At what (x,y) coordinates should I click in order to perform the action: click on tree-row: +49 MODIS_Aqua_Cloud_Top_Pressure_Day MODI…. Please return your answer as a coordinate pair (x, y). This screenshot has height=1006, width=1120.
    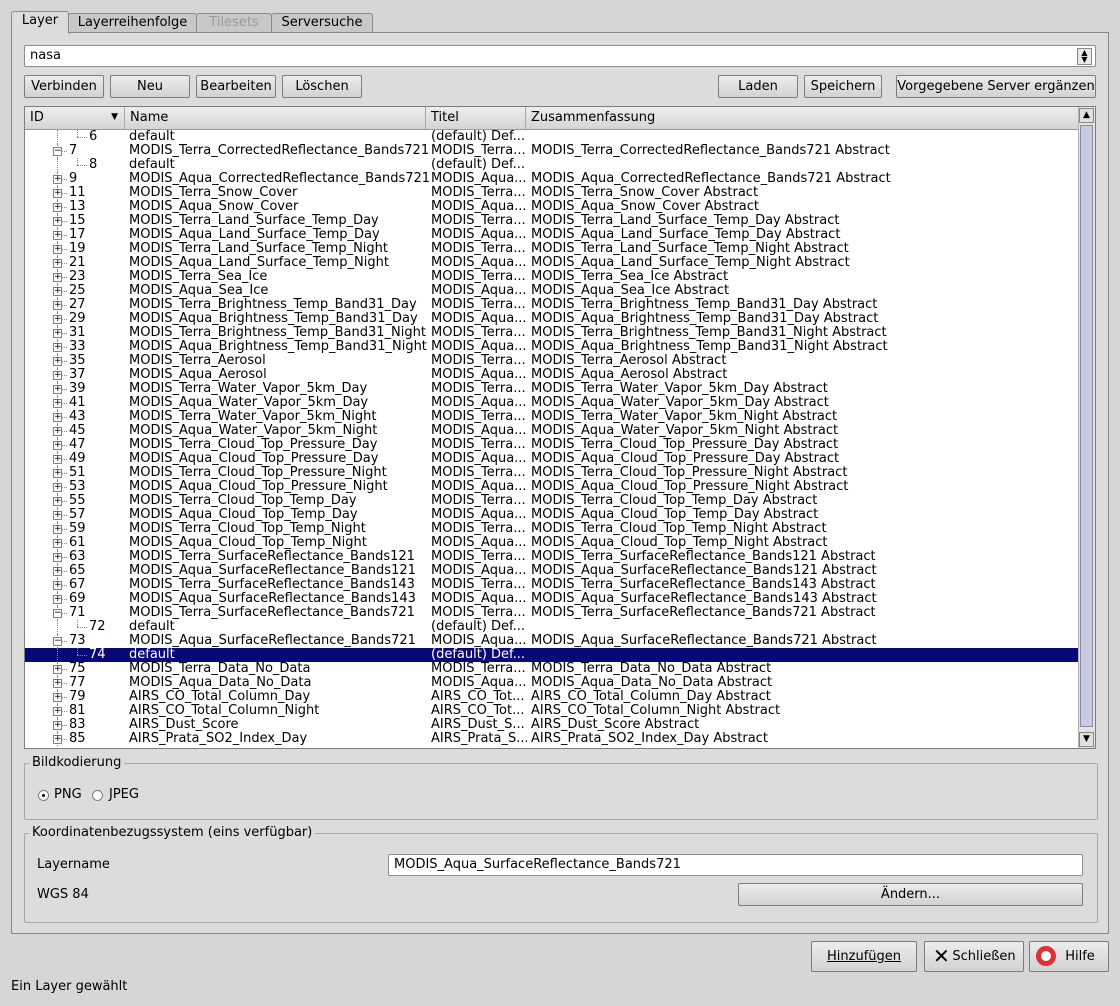
    Looking at the image, I should click on (552, 459).